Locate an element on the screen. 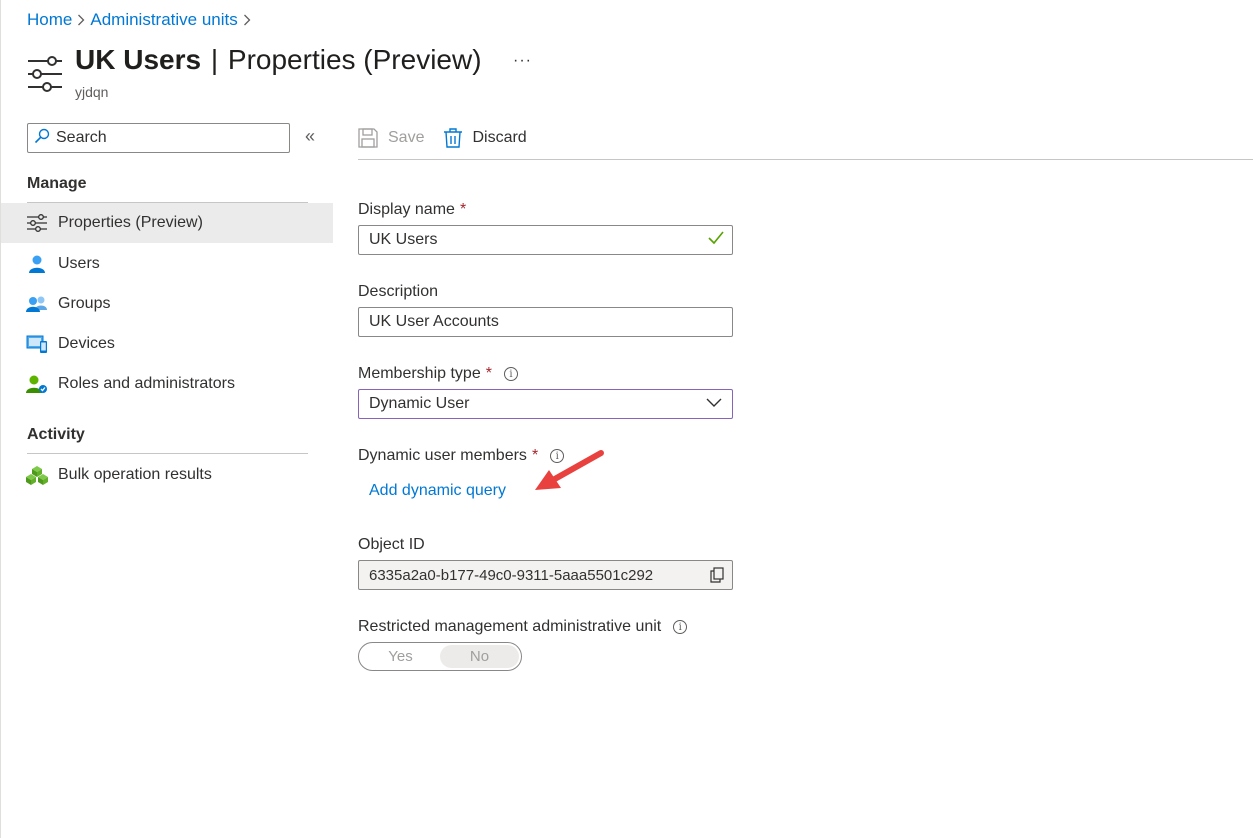  nav-item-label: Devices is located at coordinates (86, 343).